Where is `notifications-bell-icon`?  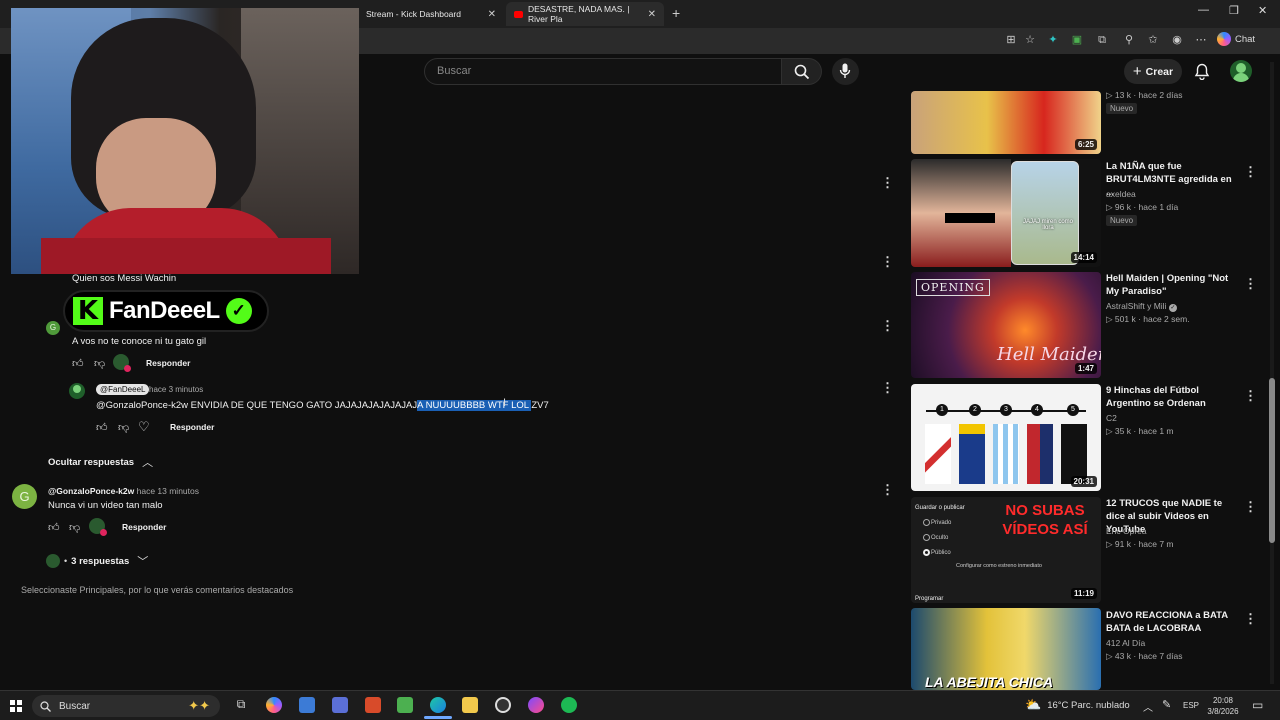
notifications-bell-icon is located at coordinates (1202, 71).